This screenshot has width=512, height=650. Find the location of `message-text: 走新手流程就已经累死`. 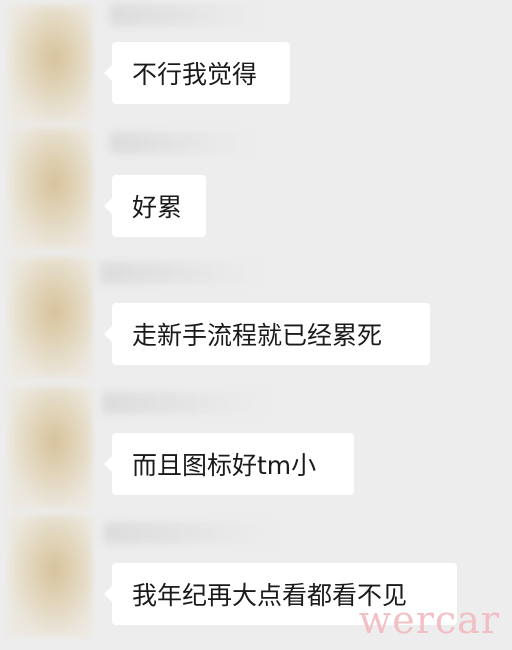

message-text: 走新手流程就已经累死 is located at coordinates (257, 335).